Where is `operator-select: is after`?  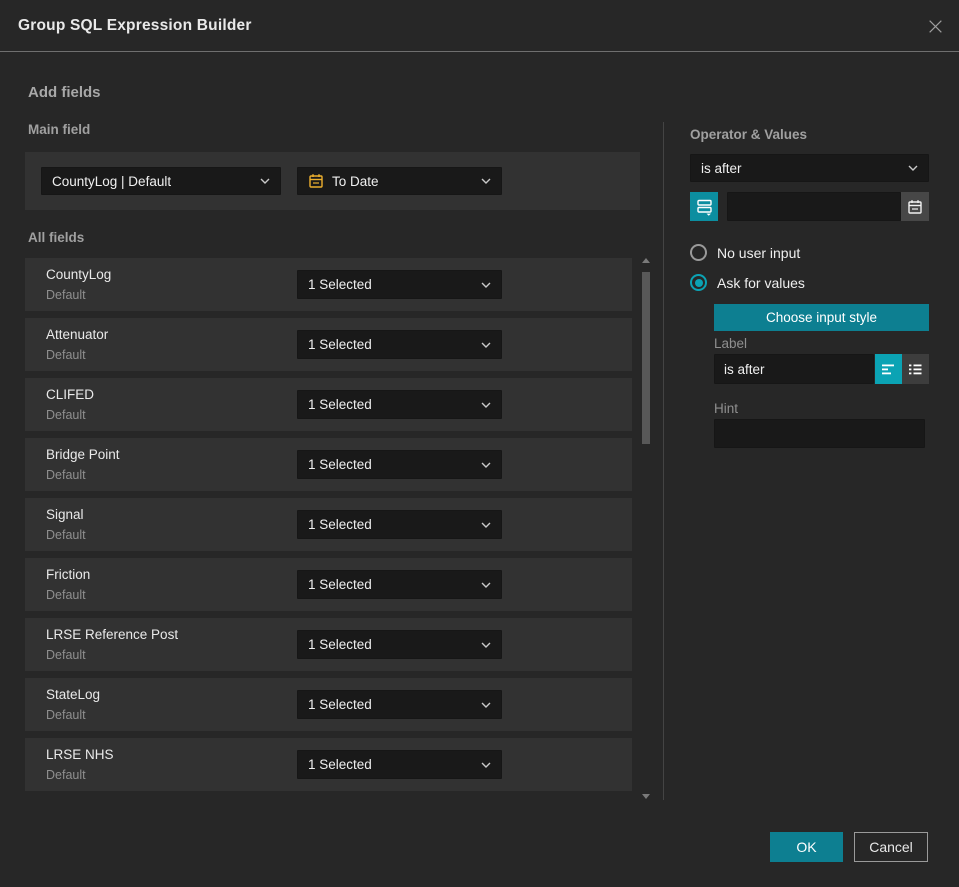 operator-select: is after is located at coordinates (809, 168).